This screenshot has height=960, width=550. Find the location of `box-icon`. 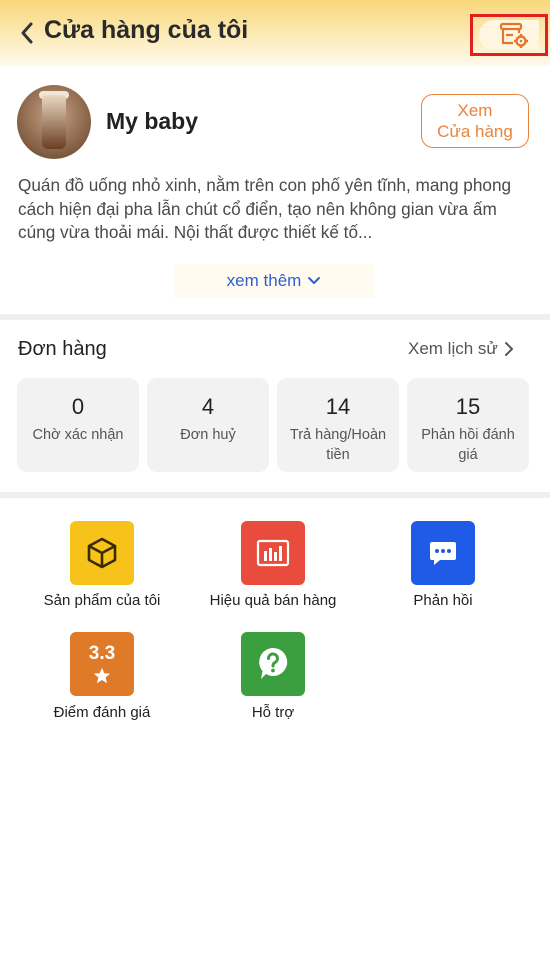

box-icon is located at coordinates (102, 553).